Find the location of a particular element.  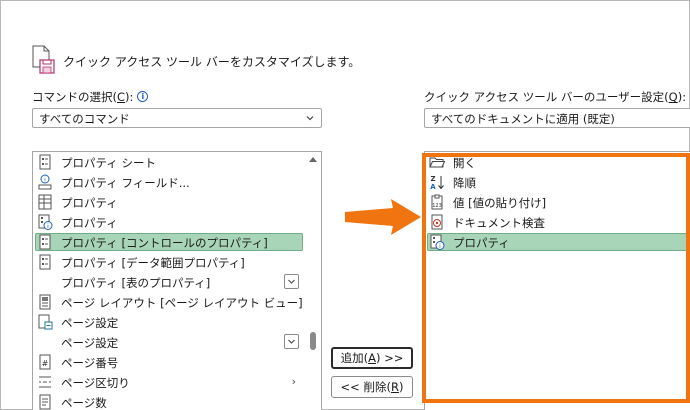

arrow-right-icon is located at coordinates (383, 217).